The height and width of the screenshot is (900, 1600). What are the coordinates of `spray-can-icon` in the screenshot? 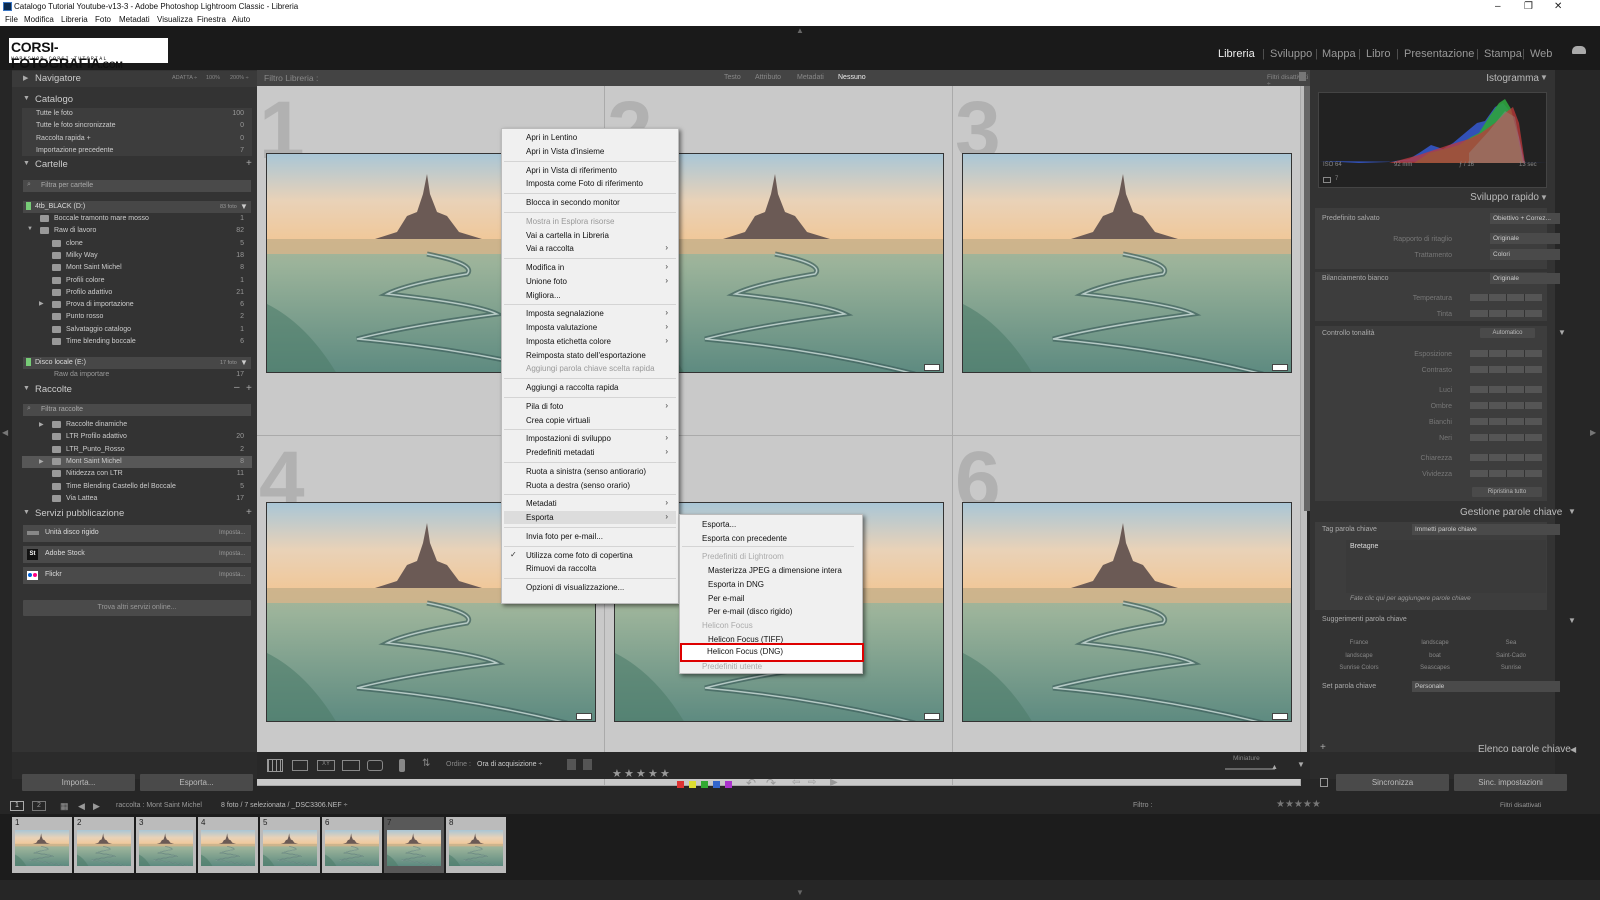 It's located at (402, 765).